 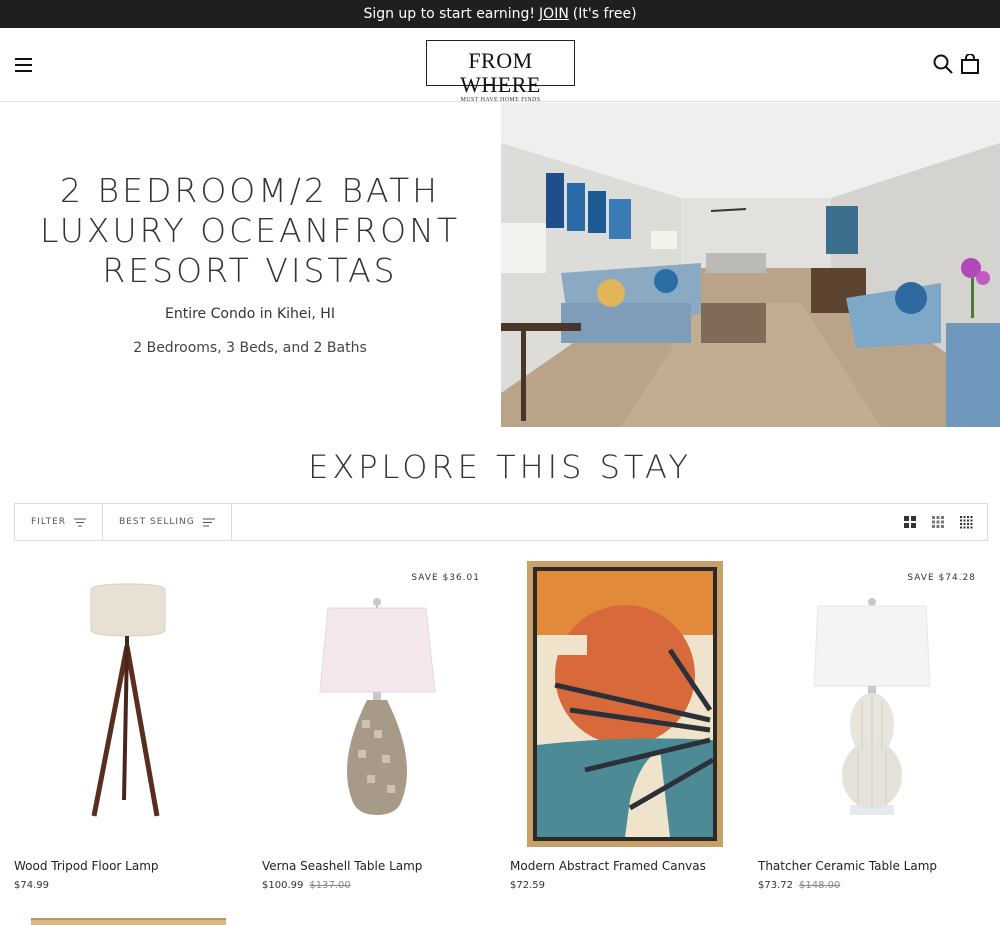 I want to click on price-compare: $137.00, so click(x=330, y=885).